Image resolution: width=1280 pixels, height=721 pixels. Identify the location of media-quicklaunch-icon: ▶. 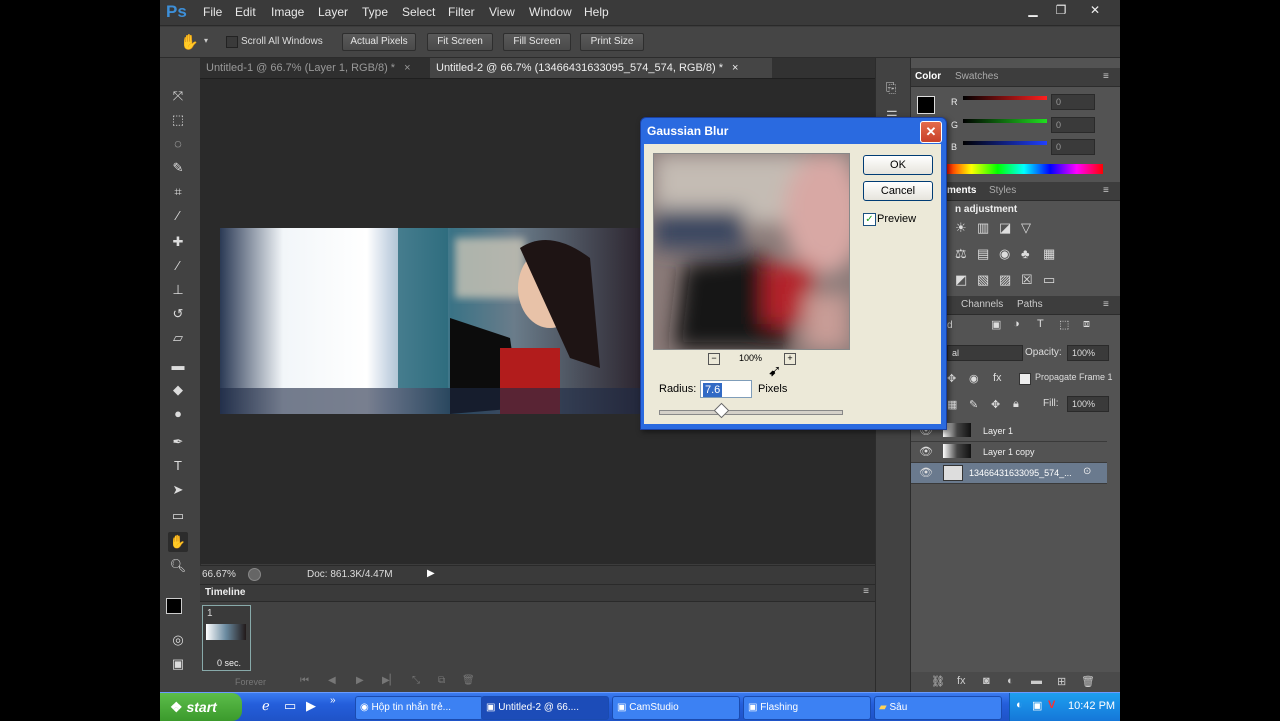
(311, 706).